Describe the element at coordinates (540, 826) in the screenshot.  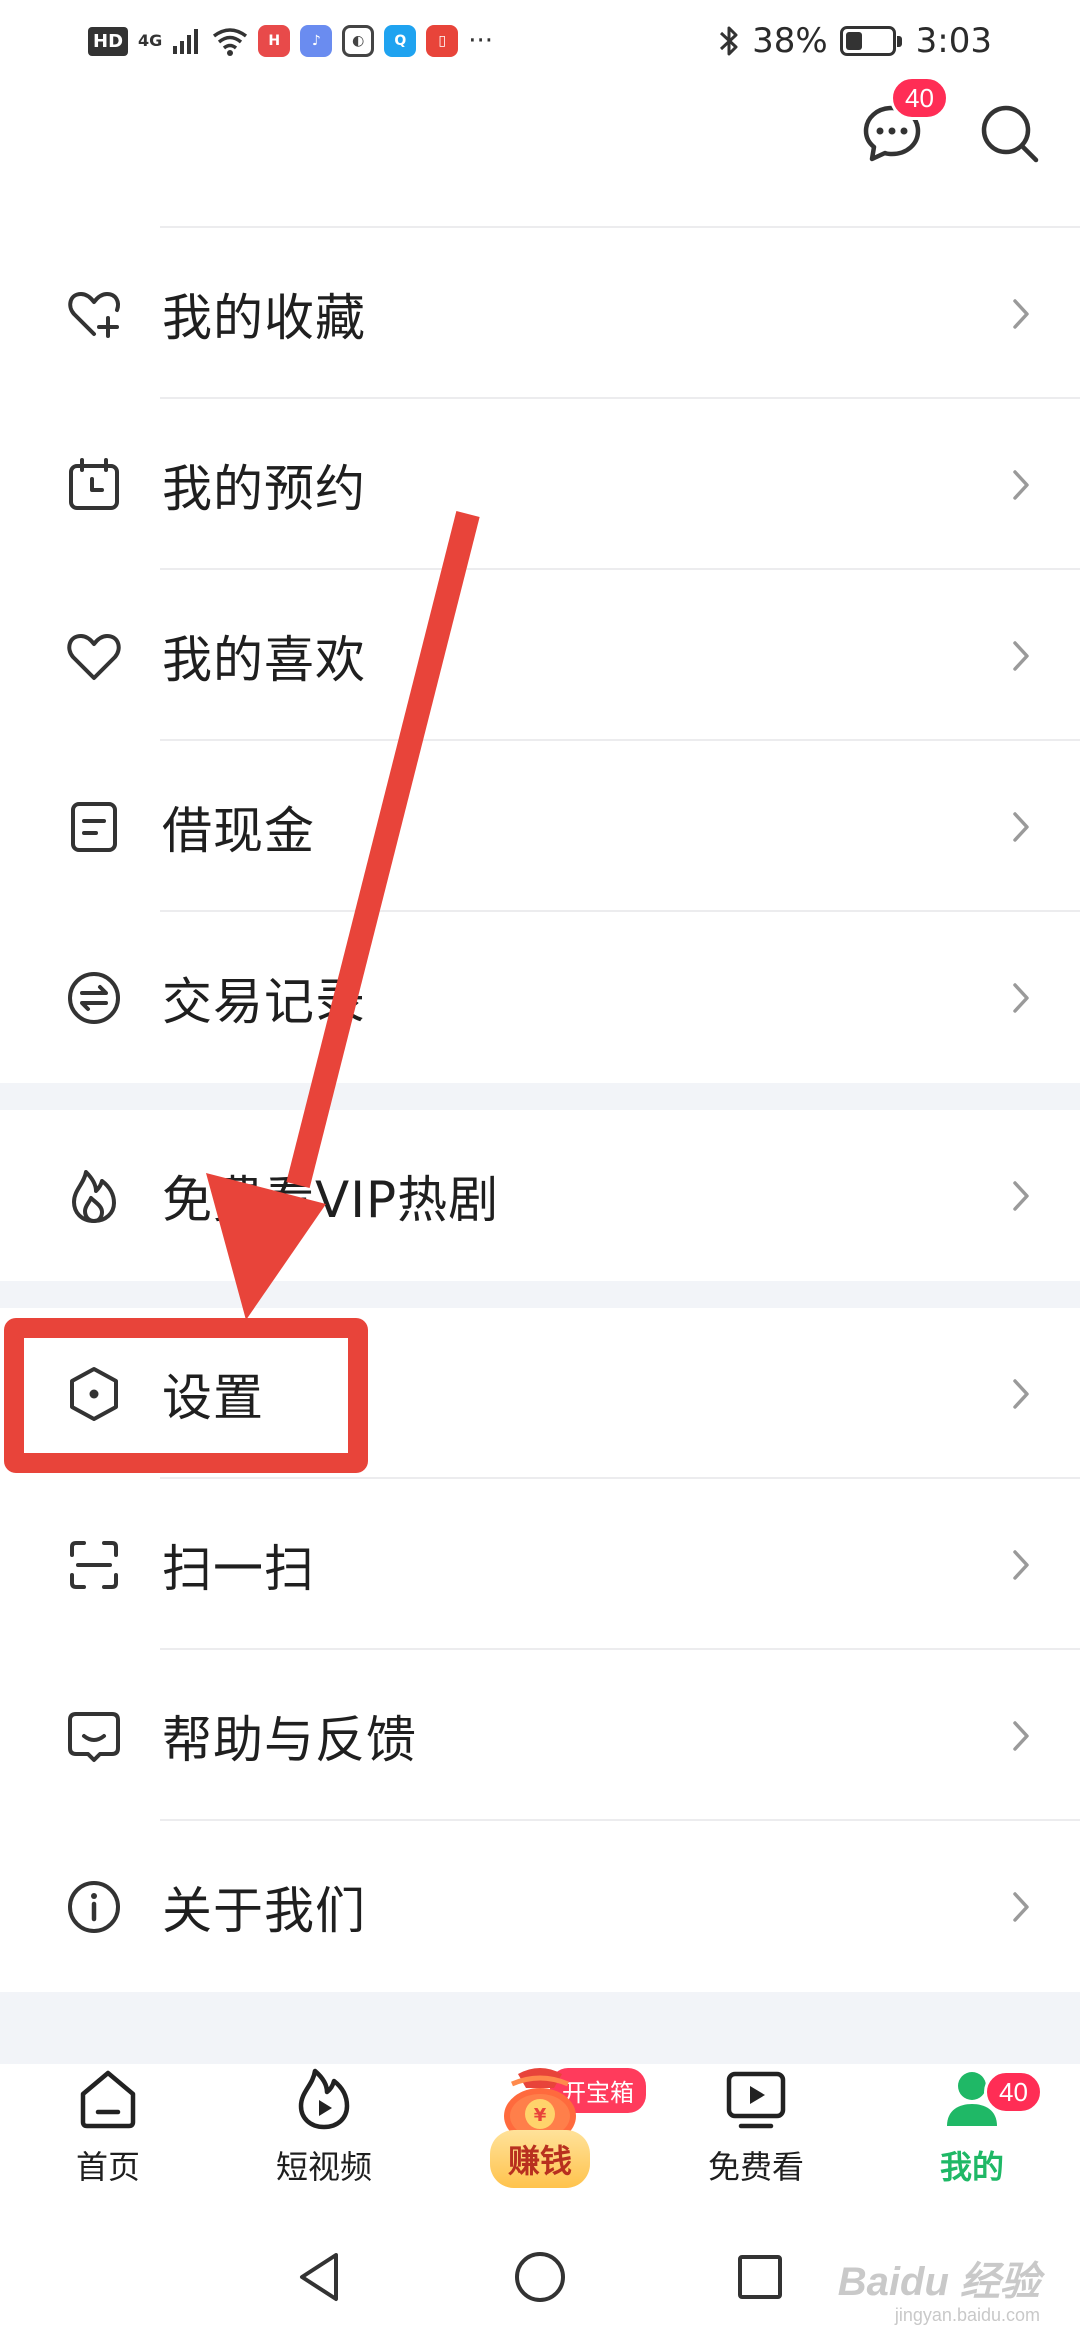
I see `menu-item-borrow-cash: 借现金` at that location.